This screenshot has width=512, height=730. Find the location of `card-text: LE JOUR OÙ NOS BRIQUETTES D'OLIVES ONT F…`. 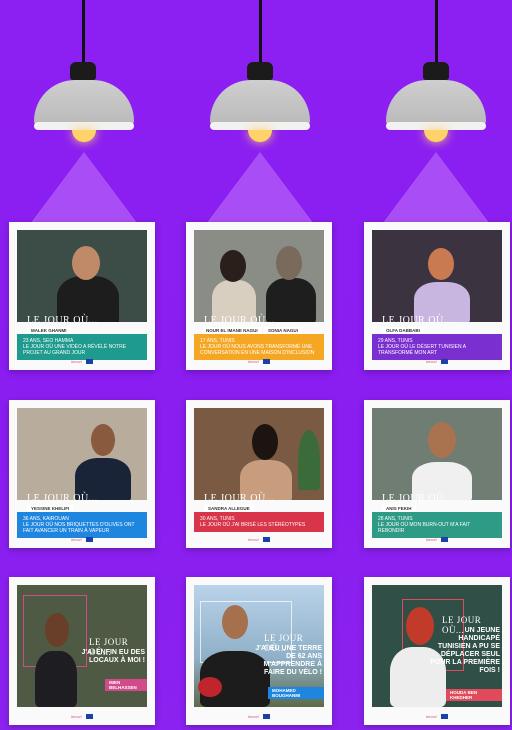

card-text: LE JOUR OÙ NOS BRIQUETTES D'OLIVES ONT F… is located at coordinates (79, 528).